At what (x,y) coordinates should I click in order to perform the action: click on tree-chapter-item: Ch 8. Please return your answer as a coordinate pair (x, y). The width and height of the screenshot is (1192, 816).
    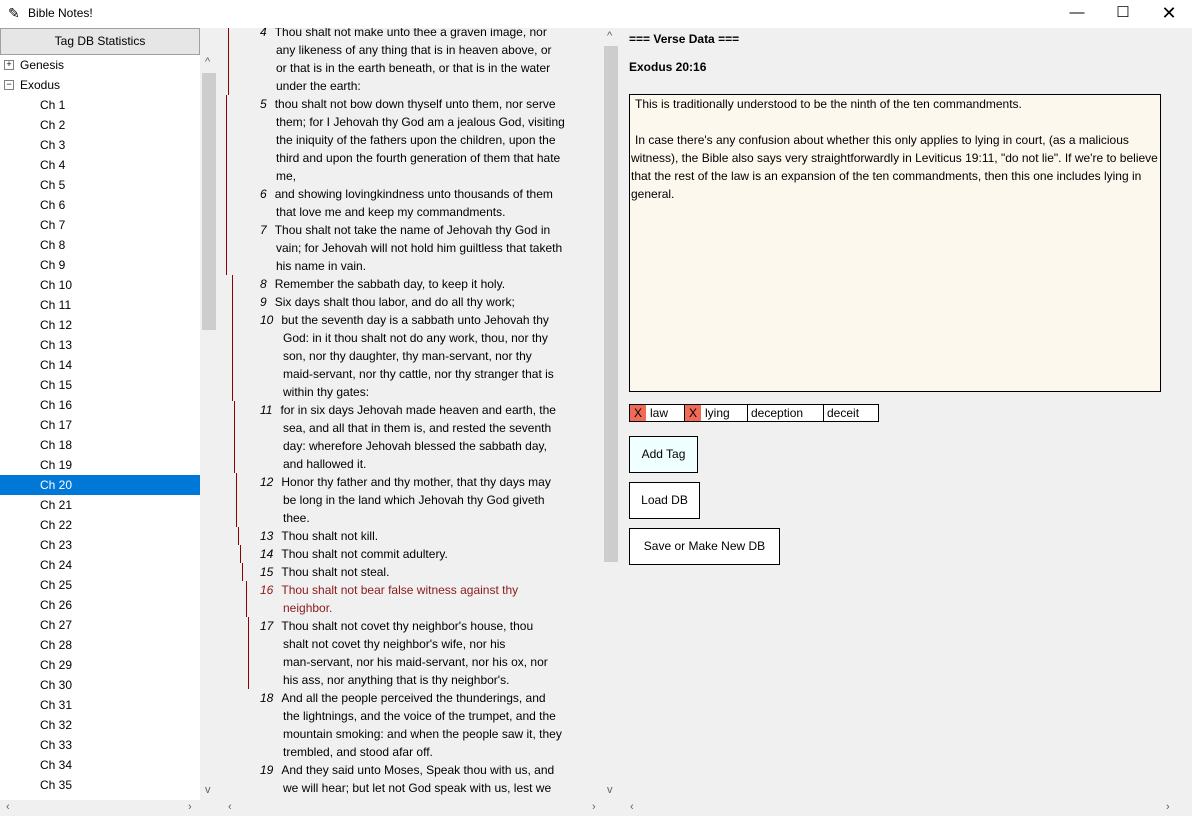
    Looking at the image, I should click on (100, 245).